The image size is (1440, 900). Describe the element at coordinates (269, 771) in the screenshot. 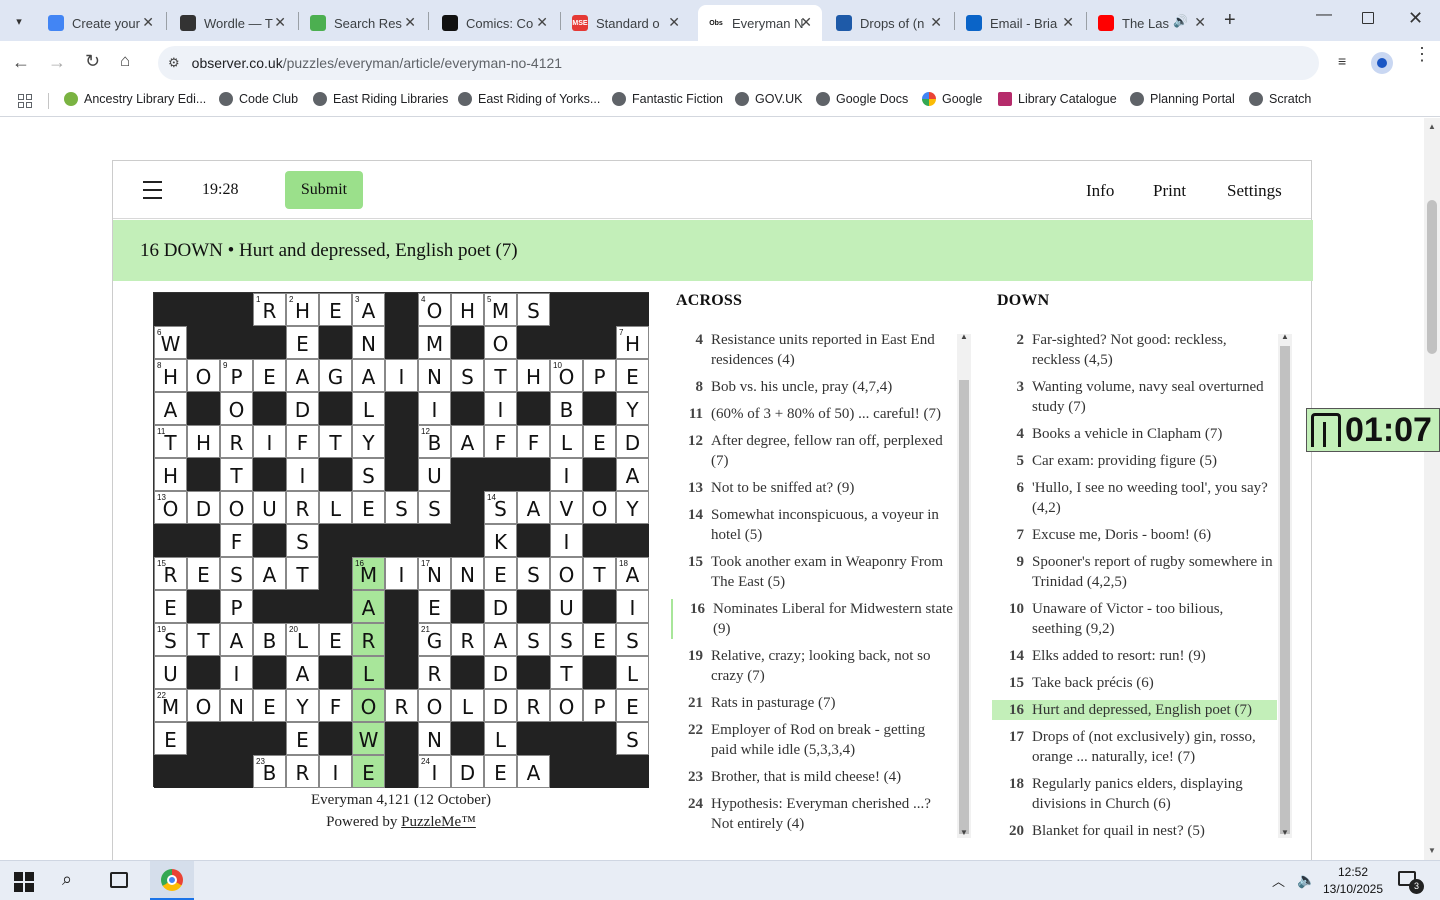

I see `grid-cell: 23 B` at that location.